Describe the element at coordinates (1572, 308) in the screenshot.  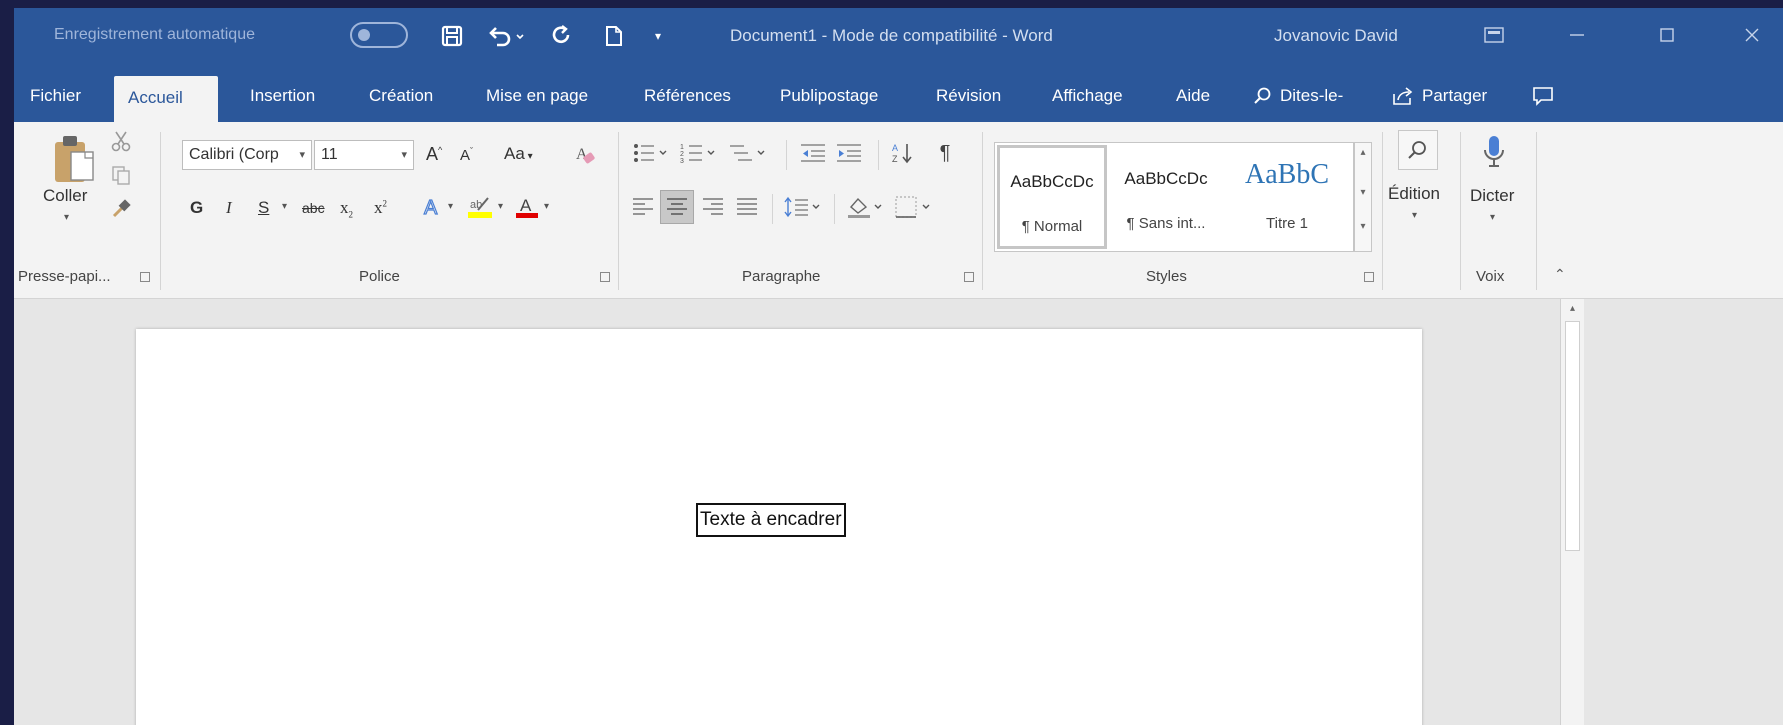
I see `scroll-up-icon: ▴` at that location.